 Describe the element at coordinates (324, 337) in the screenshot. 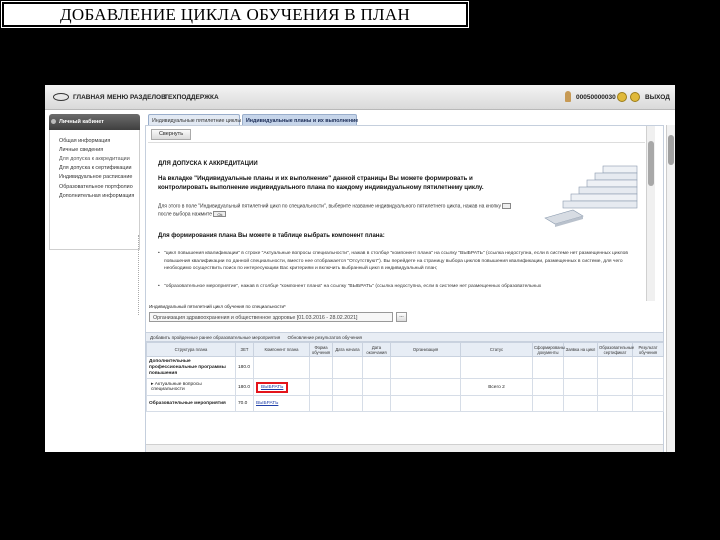

I see `refresh-results-button: Обновление результатов обучения` at that location.